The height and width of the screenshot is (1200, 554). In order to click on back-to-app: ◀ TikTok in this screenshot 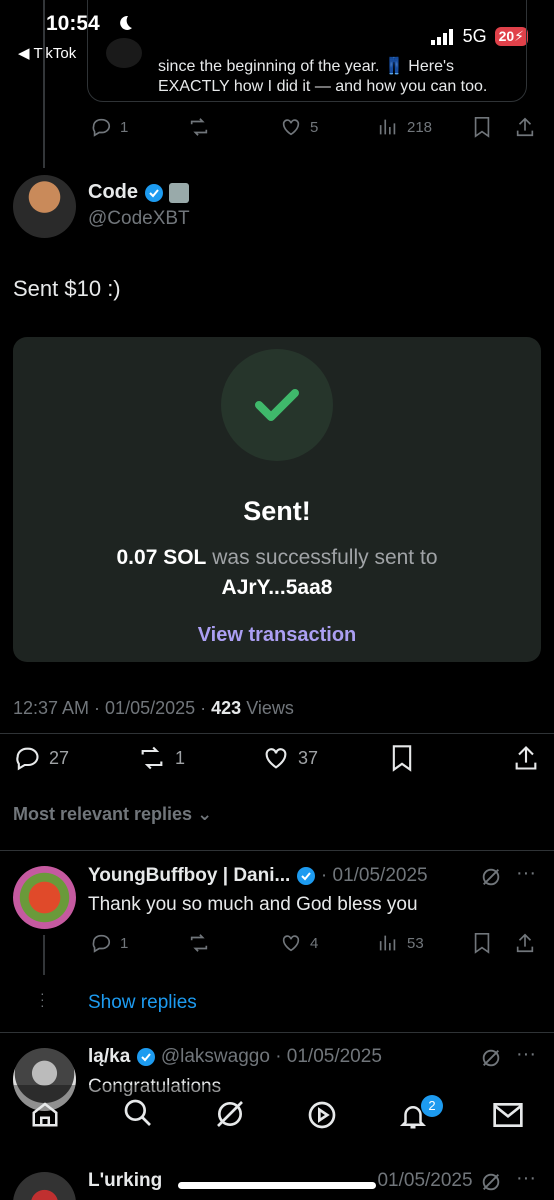, I will do `click(47, 53)`.